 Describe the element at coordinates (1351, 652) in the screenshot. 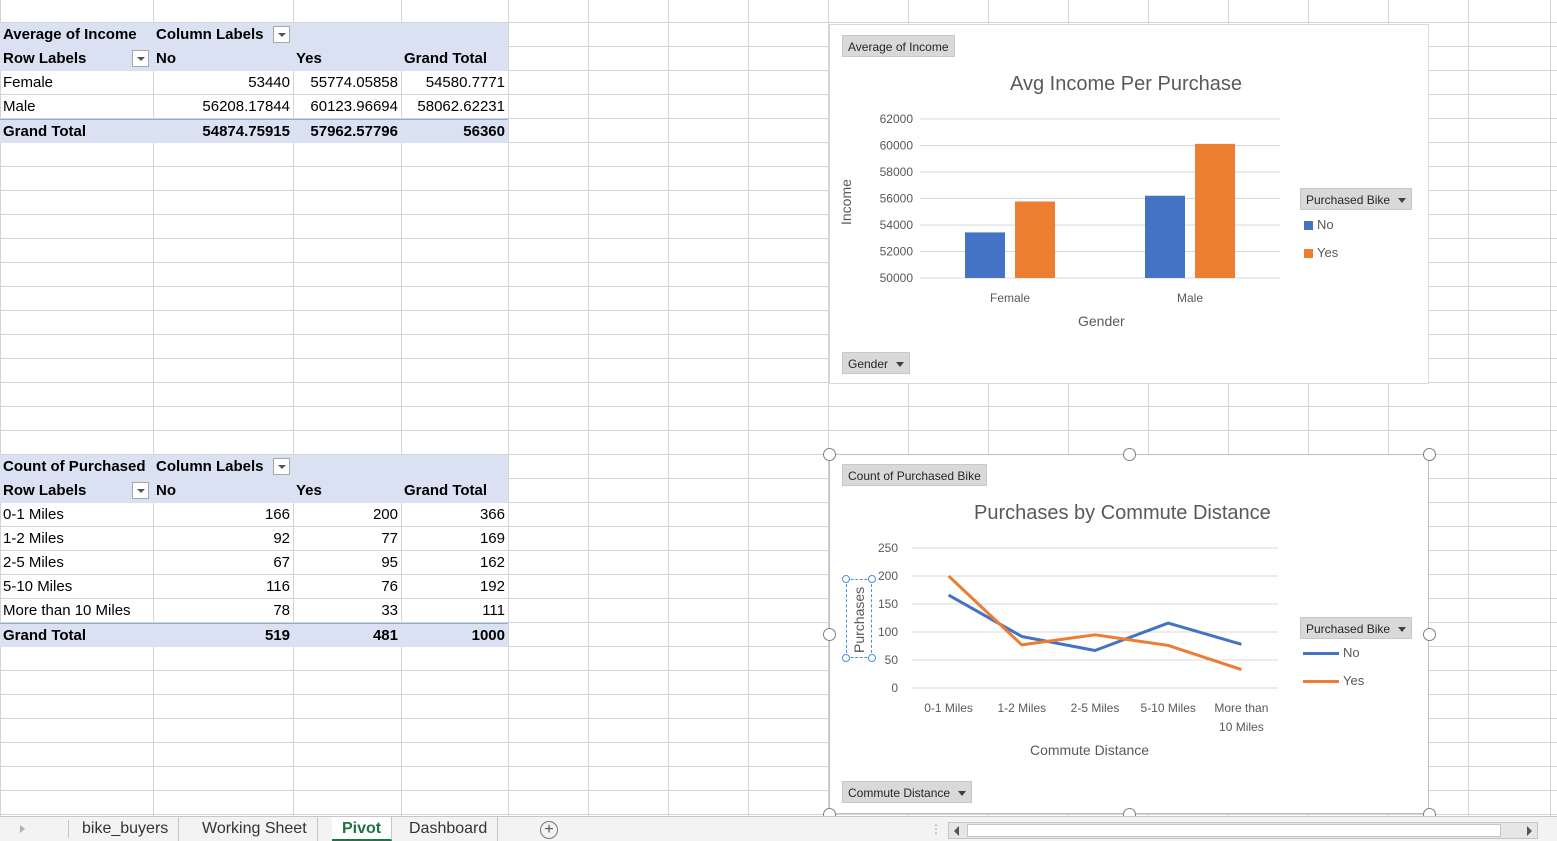

I see `legend-label: No` at that location.